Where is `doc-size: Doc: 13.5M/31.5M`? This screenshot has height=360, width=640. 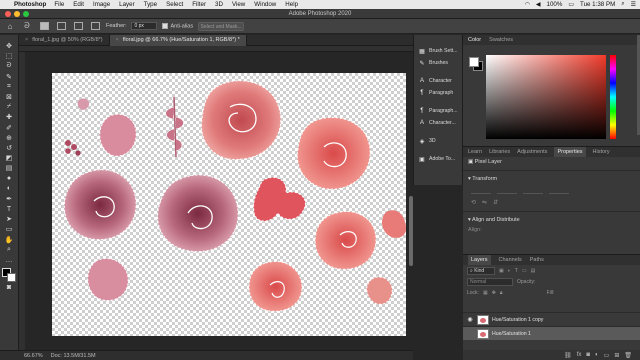 doc-size: Doc: 13.5M/31.5M is located at coordinates (73, 356).